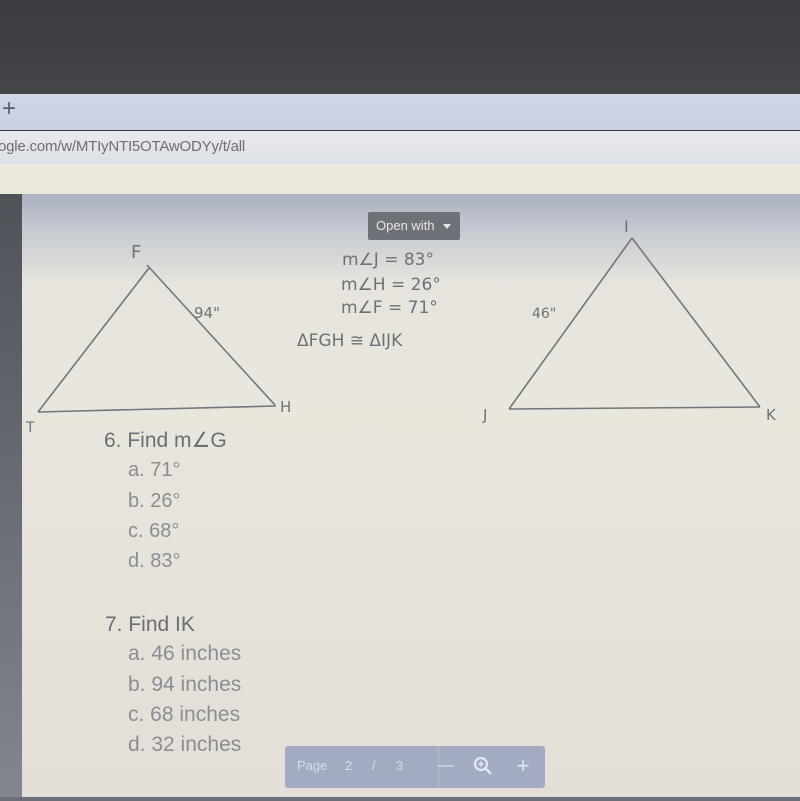 The image size is (800, 801). I want to click on zoom-out-button: —, so click(446, 766).